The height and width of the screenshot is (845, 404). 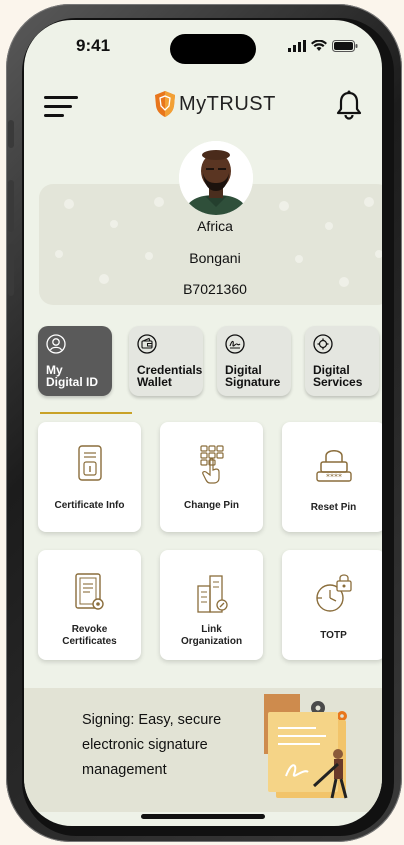 I want to click on reset-pin-card: **** Reset Pin, so click(x=332, y=477).